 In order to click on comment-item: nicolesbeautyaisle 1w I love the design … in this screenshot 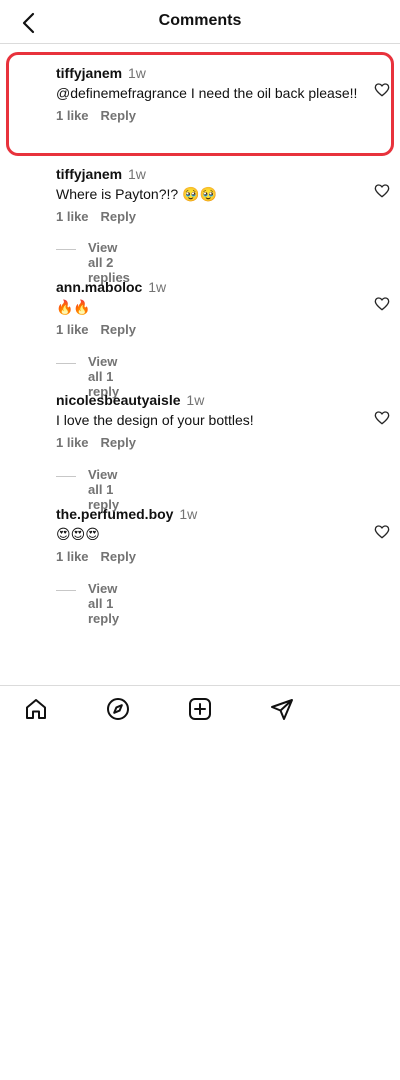, I will do `click(200, 420)`.